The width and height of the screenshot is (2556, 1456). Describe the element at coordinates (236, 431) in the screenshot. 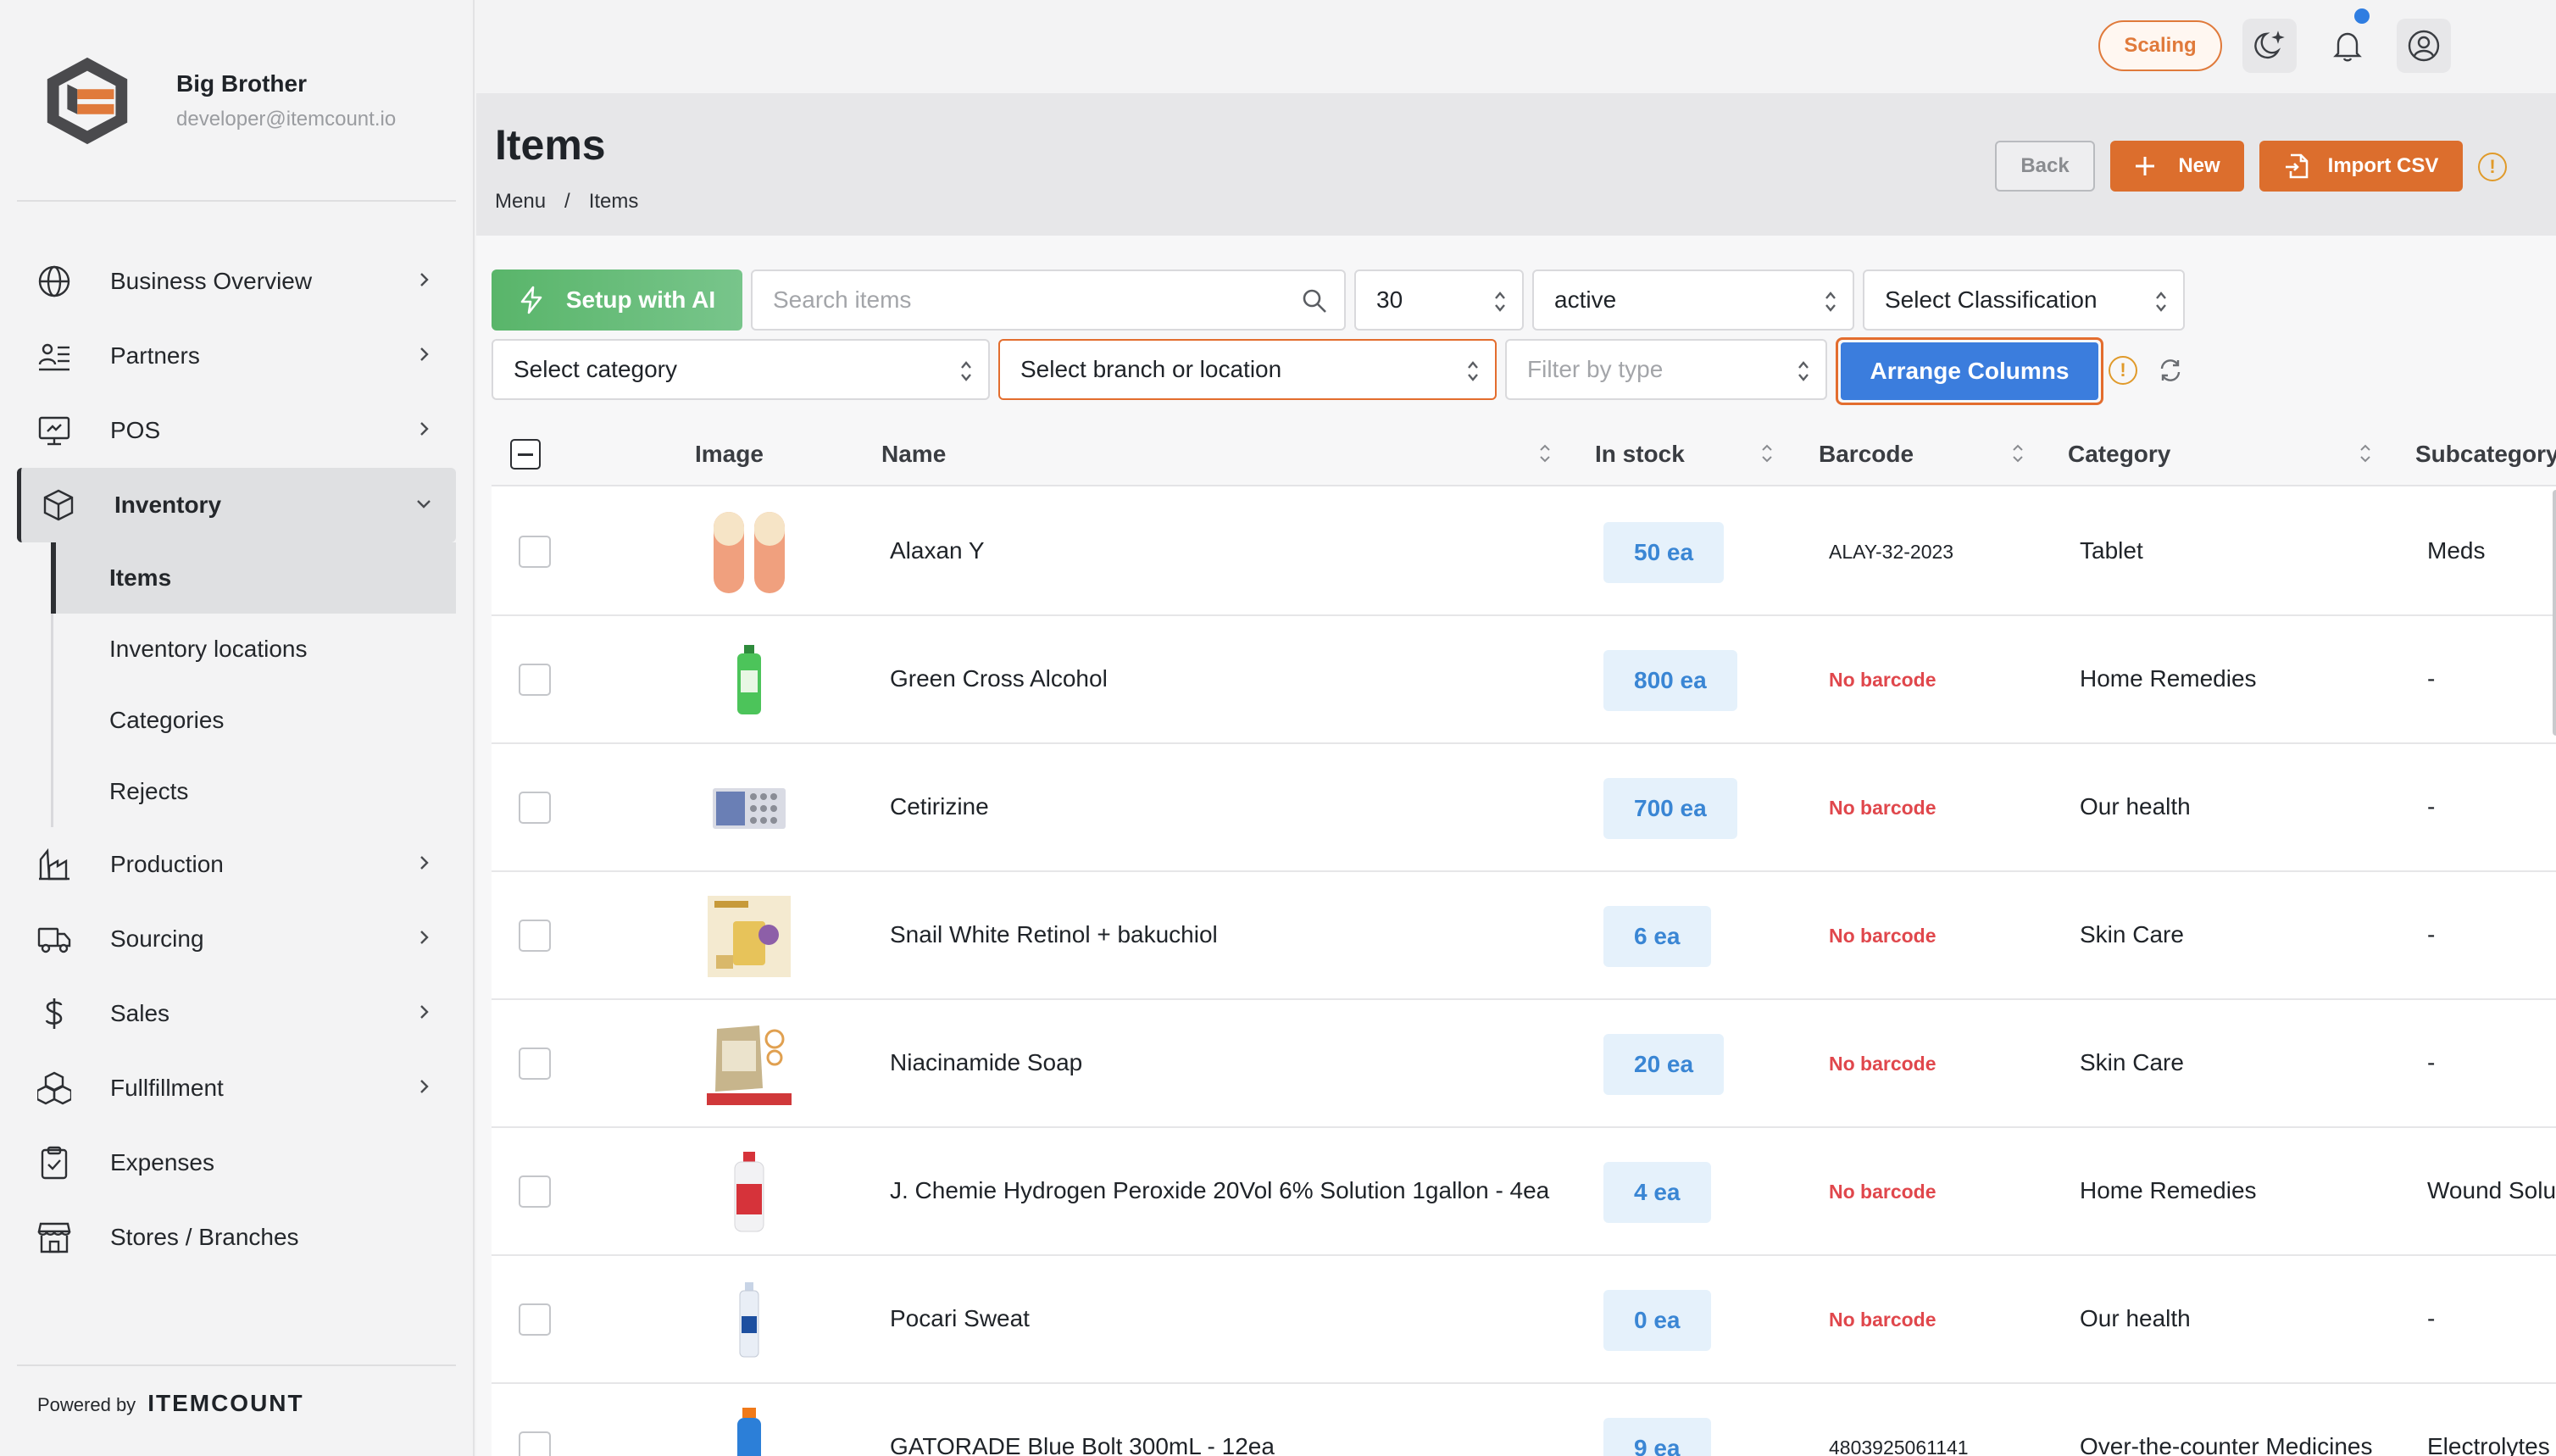

I see `sidebar-item-pos: POS` at that location.